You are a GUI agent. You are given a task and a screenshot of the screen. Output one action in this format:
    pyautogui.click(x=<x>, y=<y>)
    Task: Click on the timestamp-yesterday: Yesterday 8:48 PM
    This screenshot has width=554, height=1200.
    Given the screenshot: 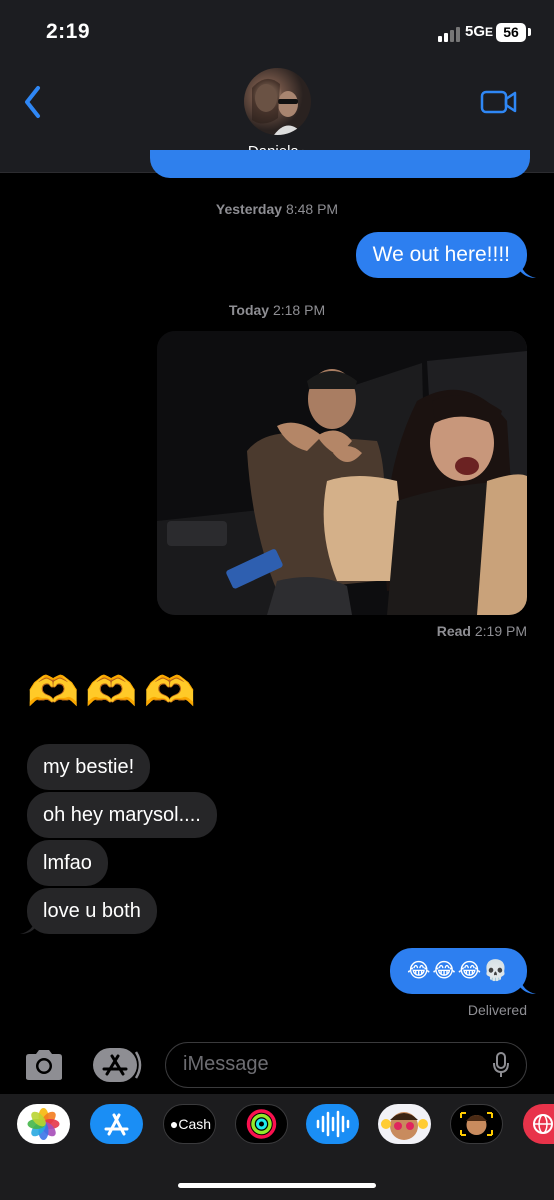 What is the action you would take?
    pyautogui.click(x=277, y=209)
    